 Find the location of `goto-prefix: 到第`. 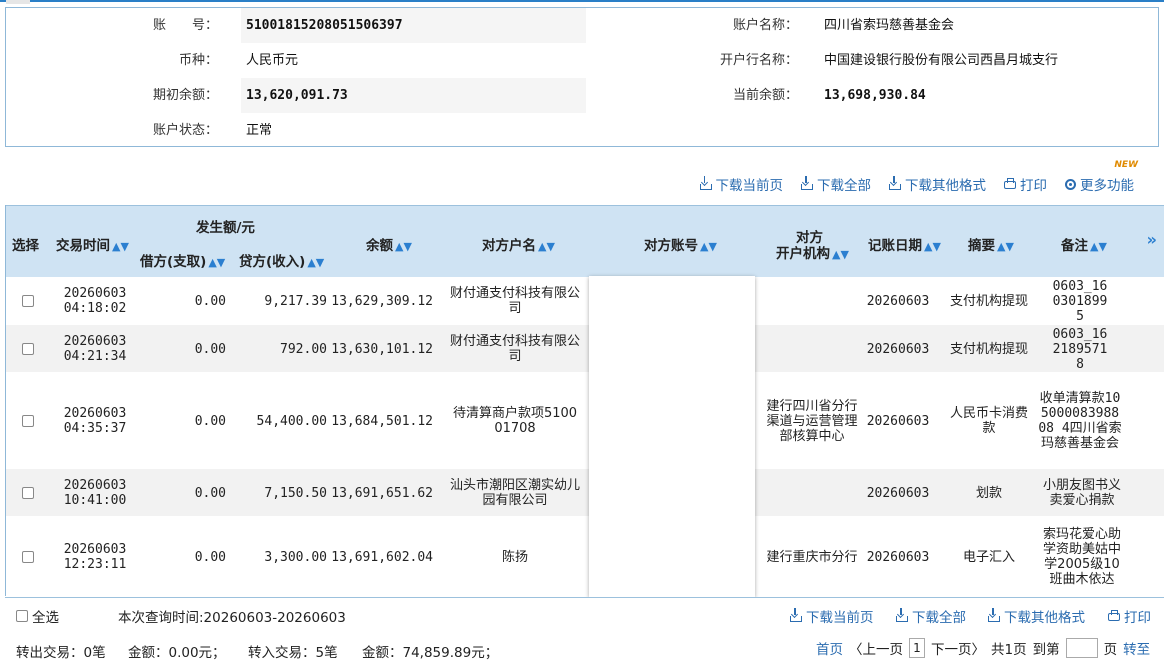

goto-prefix: 到第 is located at coordinates (1046, 650).